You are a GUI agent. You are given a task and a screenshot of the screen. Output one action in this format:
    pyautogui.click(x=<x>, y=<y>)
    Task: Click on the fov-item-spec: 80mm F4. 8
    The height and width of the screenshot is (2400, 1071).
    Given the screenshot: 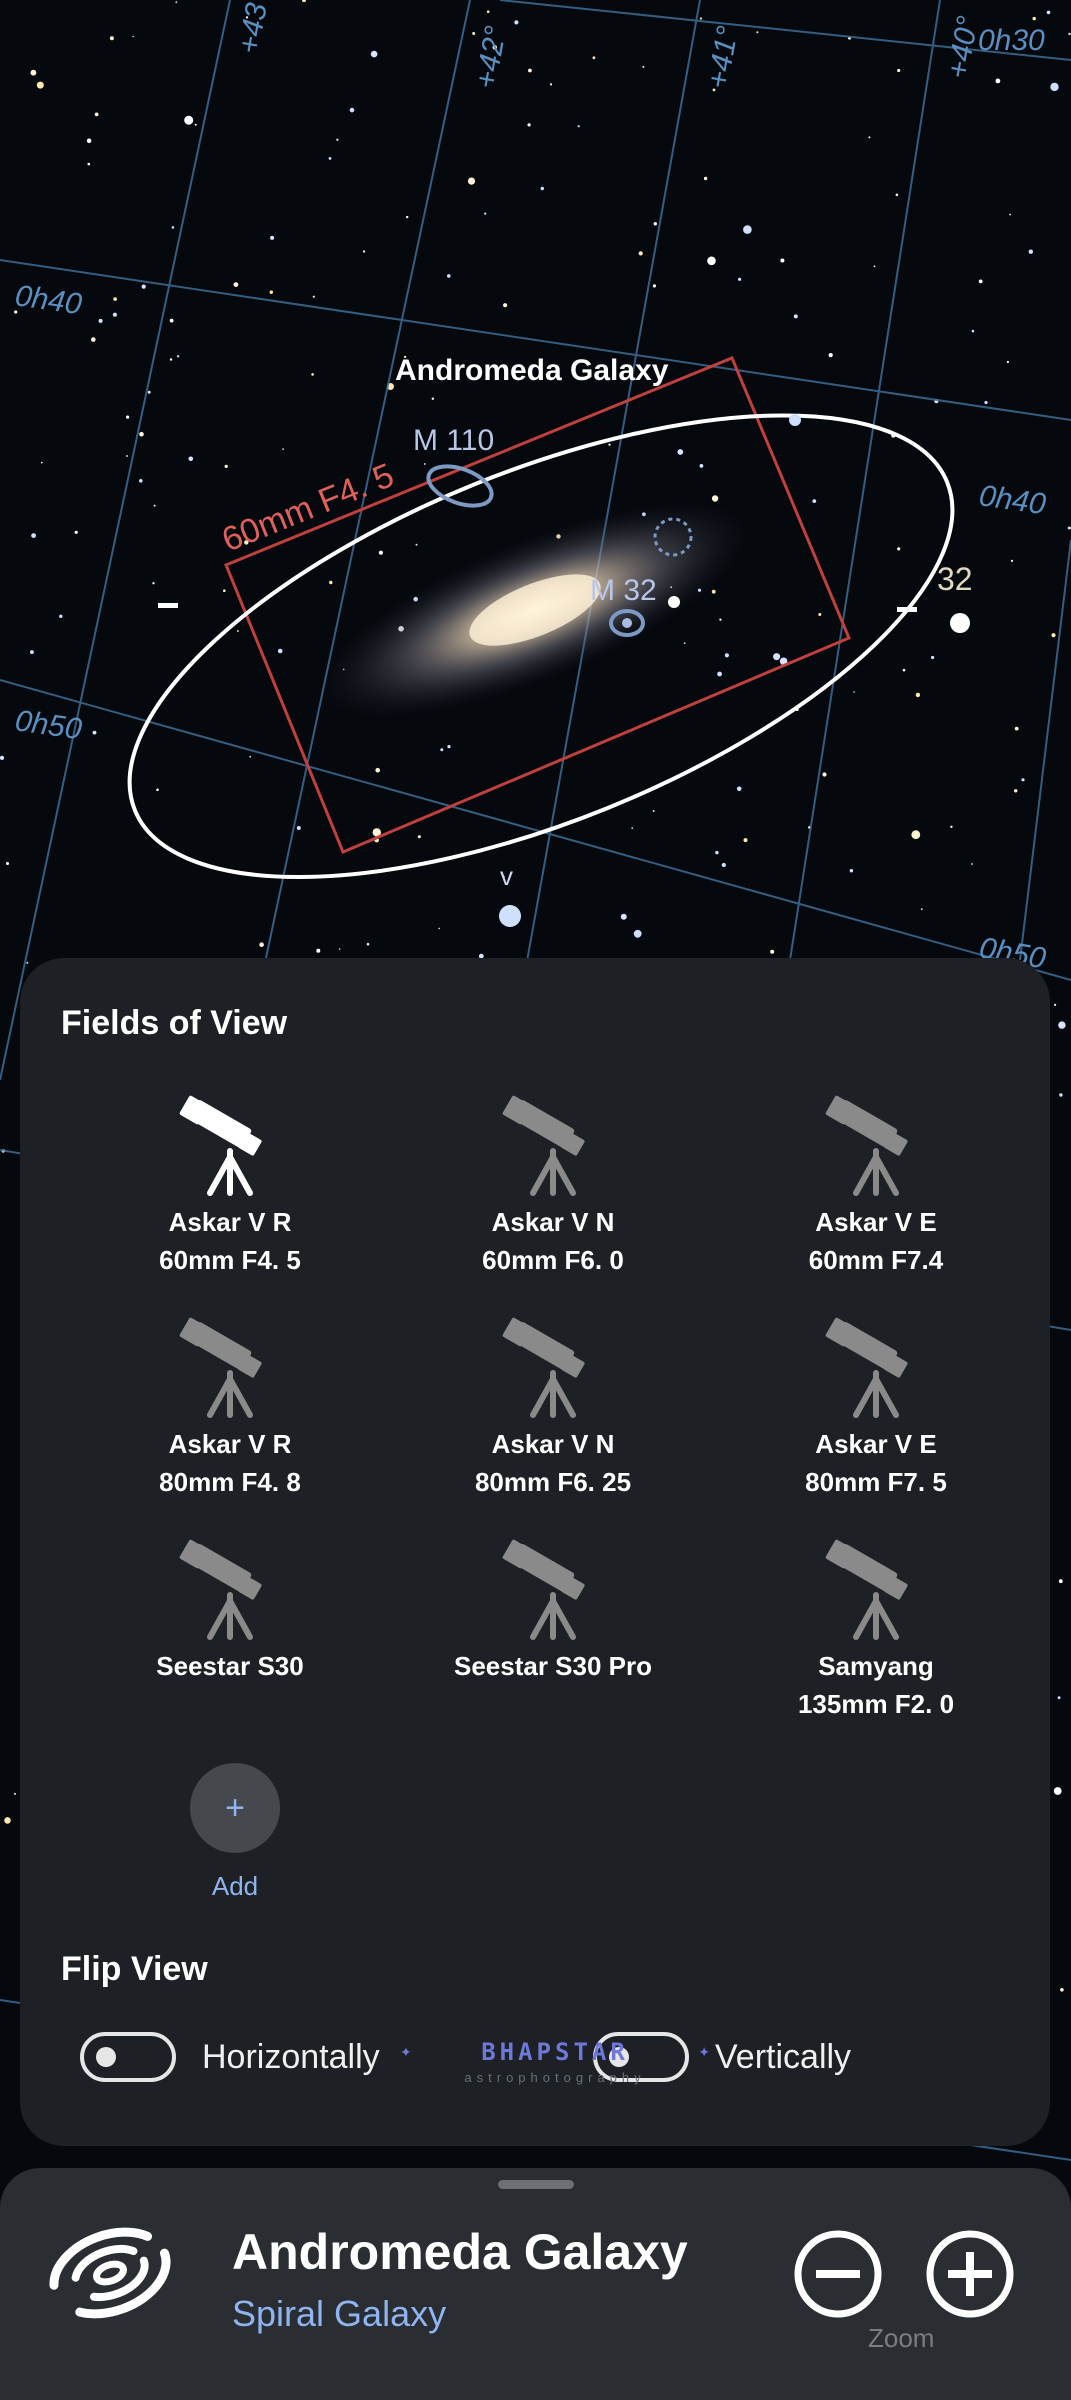 What is the action you would take?
    pyautogui.click(x=230, y=1482)
    